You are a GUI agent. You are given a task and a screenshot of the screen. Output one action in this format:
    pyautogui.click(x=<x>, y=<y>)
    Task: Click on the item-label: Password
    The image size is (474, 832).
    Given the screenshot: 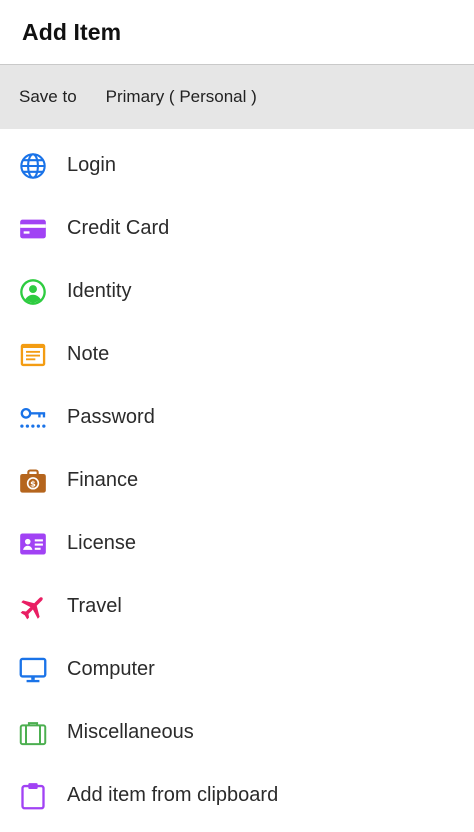 What is the action you would take?
    pyautogui.click(x=111, y=417)
    